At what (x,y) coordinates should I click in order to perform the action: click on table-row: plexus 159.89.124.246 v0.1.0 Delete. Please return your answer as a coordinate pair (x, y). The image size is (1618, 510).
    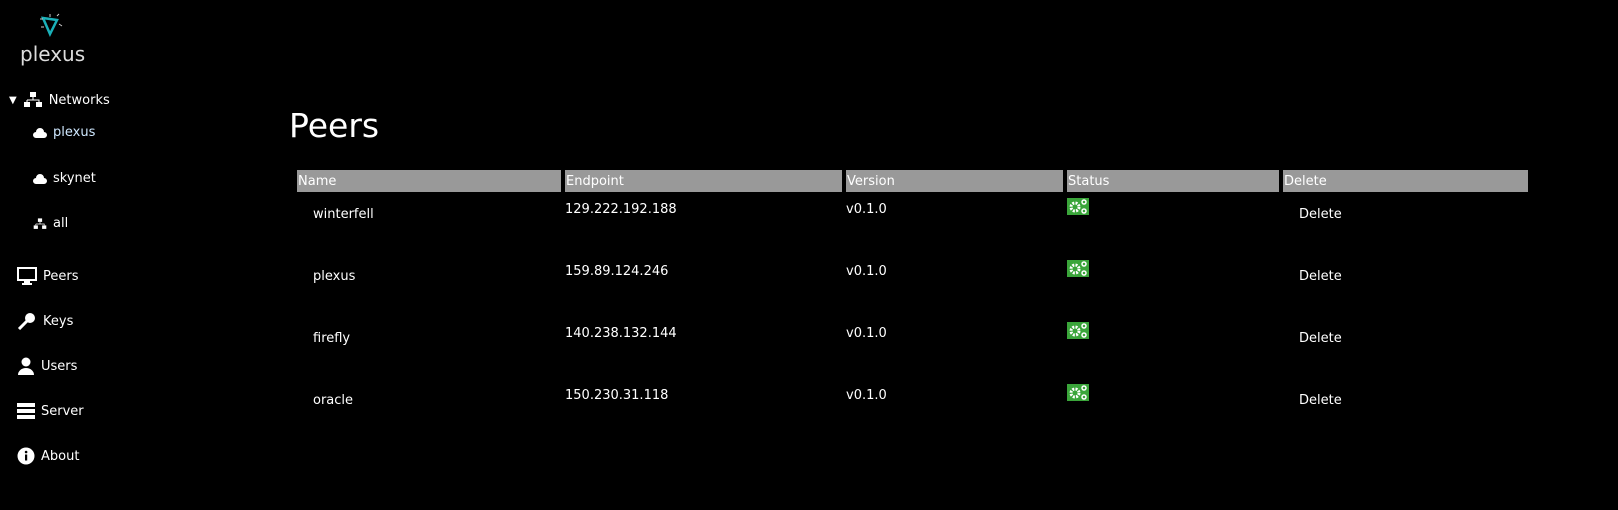
    Looking at the image, I should click on (912, 285).